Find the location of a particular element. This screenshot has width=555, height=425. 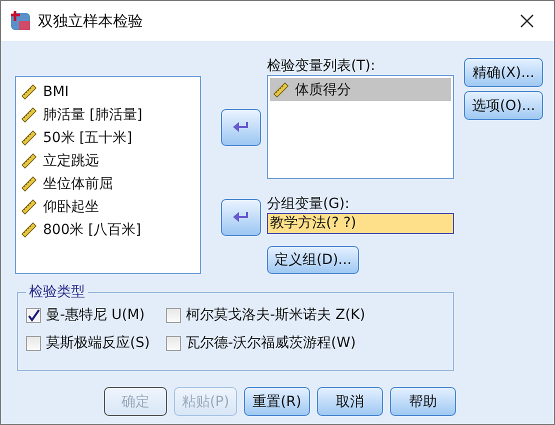

dialog-button: 重置(R) is located at coordinates (277, 401).